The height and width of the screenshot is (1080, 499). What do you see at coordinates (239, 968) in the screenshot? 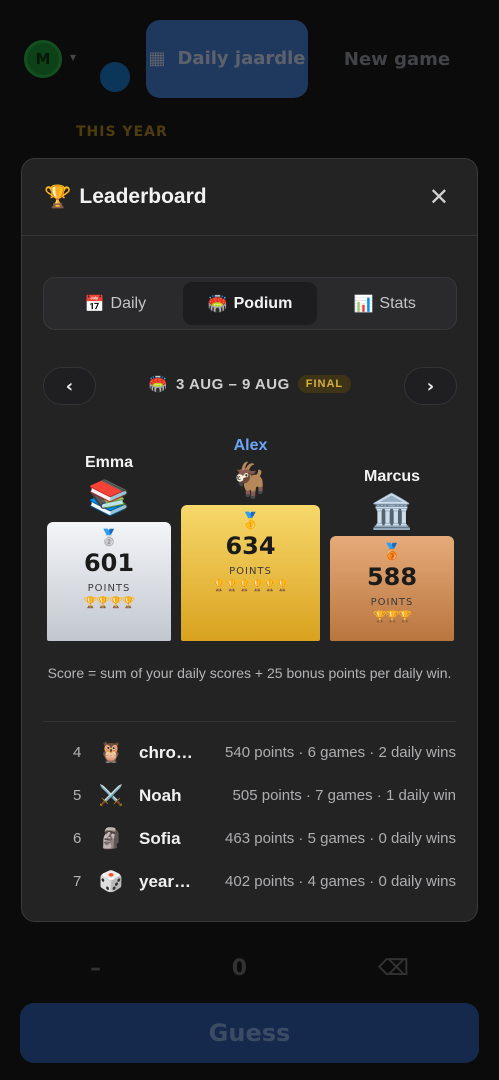
I see `zero-key: 0` at bounding box center [239, 968].